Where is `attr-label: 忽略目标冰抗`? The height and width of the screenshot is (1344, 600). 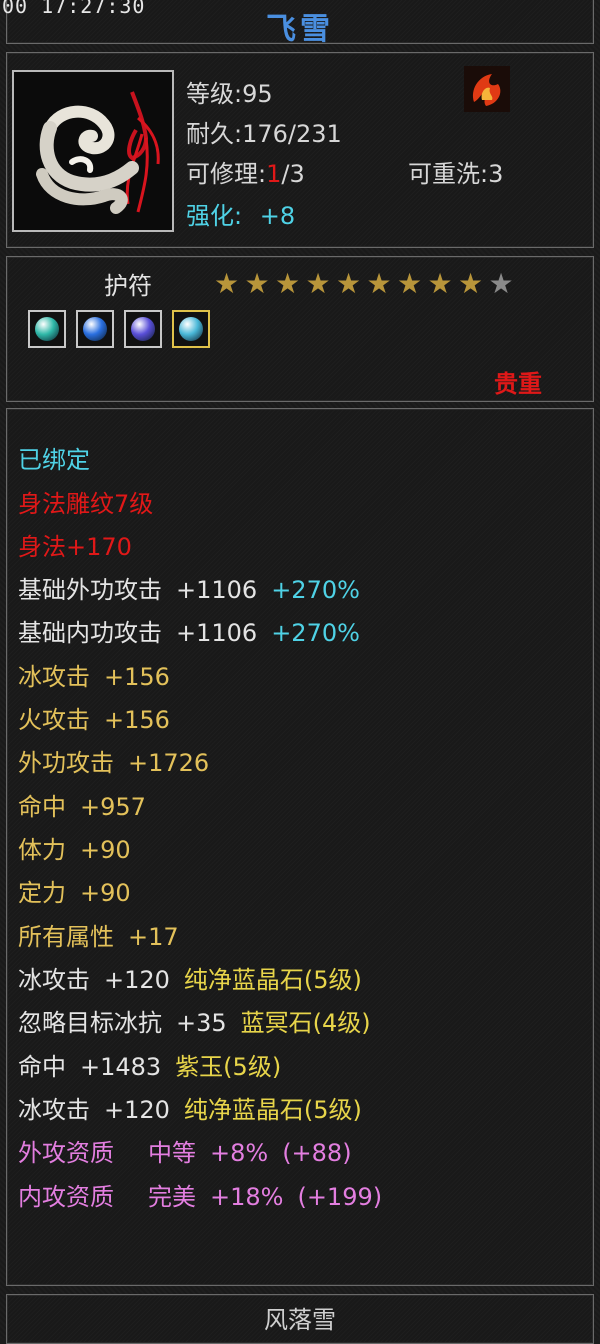
attr-label: 忽略目标冰抗 is located at coordinates (90, 1023).